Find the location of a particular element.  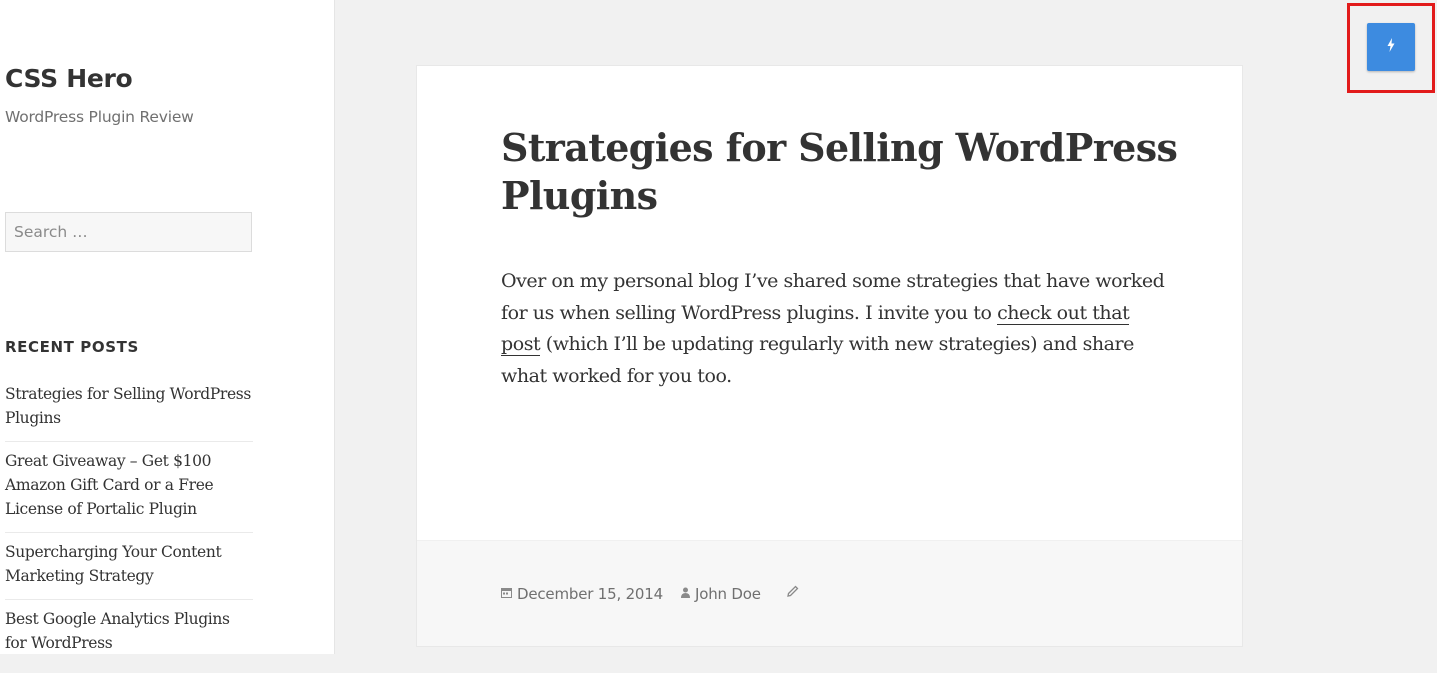

highlight-frame is located at coordinates (1391, 48).